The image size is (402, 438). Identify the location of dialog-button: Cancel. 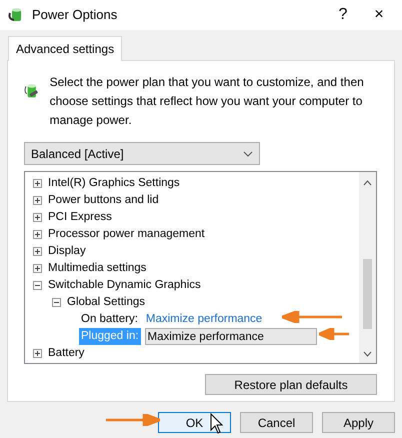
(276, 422).